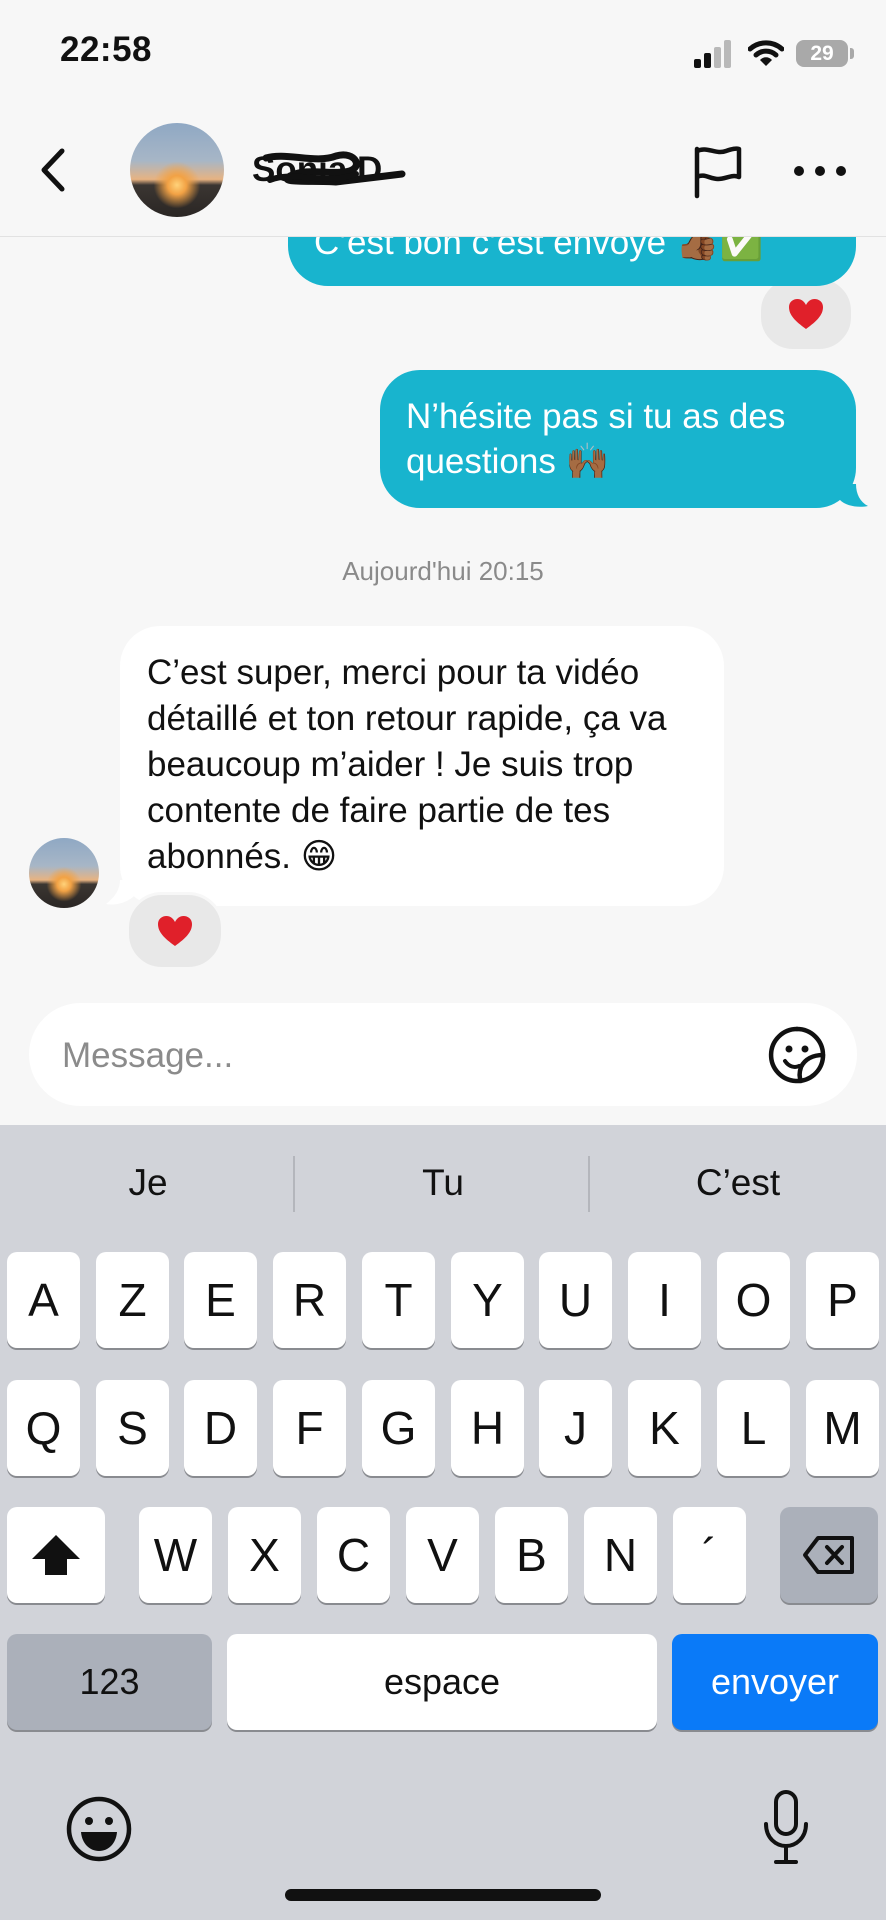  What do you see at coordinates (531, 1555) in the screenshot?
I see `key: B` at bounding box center [531, 1555].